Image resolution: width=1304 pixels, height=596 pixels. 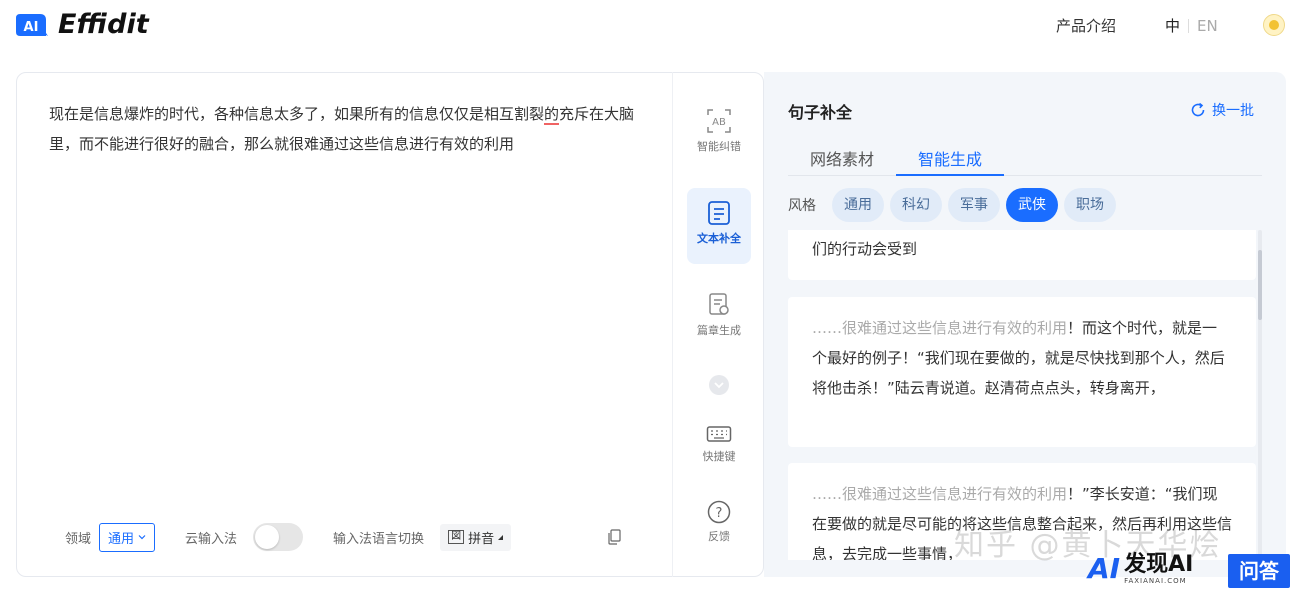 What do you see at coordinates (719, 446) in the screenshot?
I see `tool-shortcuts: 快捷键` at bounding box center [719, 446].